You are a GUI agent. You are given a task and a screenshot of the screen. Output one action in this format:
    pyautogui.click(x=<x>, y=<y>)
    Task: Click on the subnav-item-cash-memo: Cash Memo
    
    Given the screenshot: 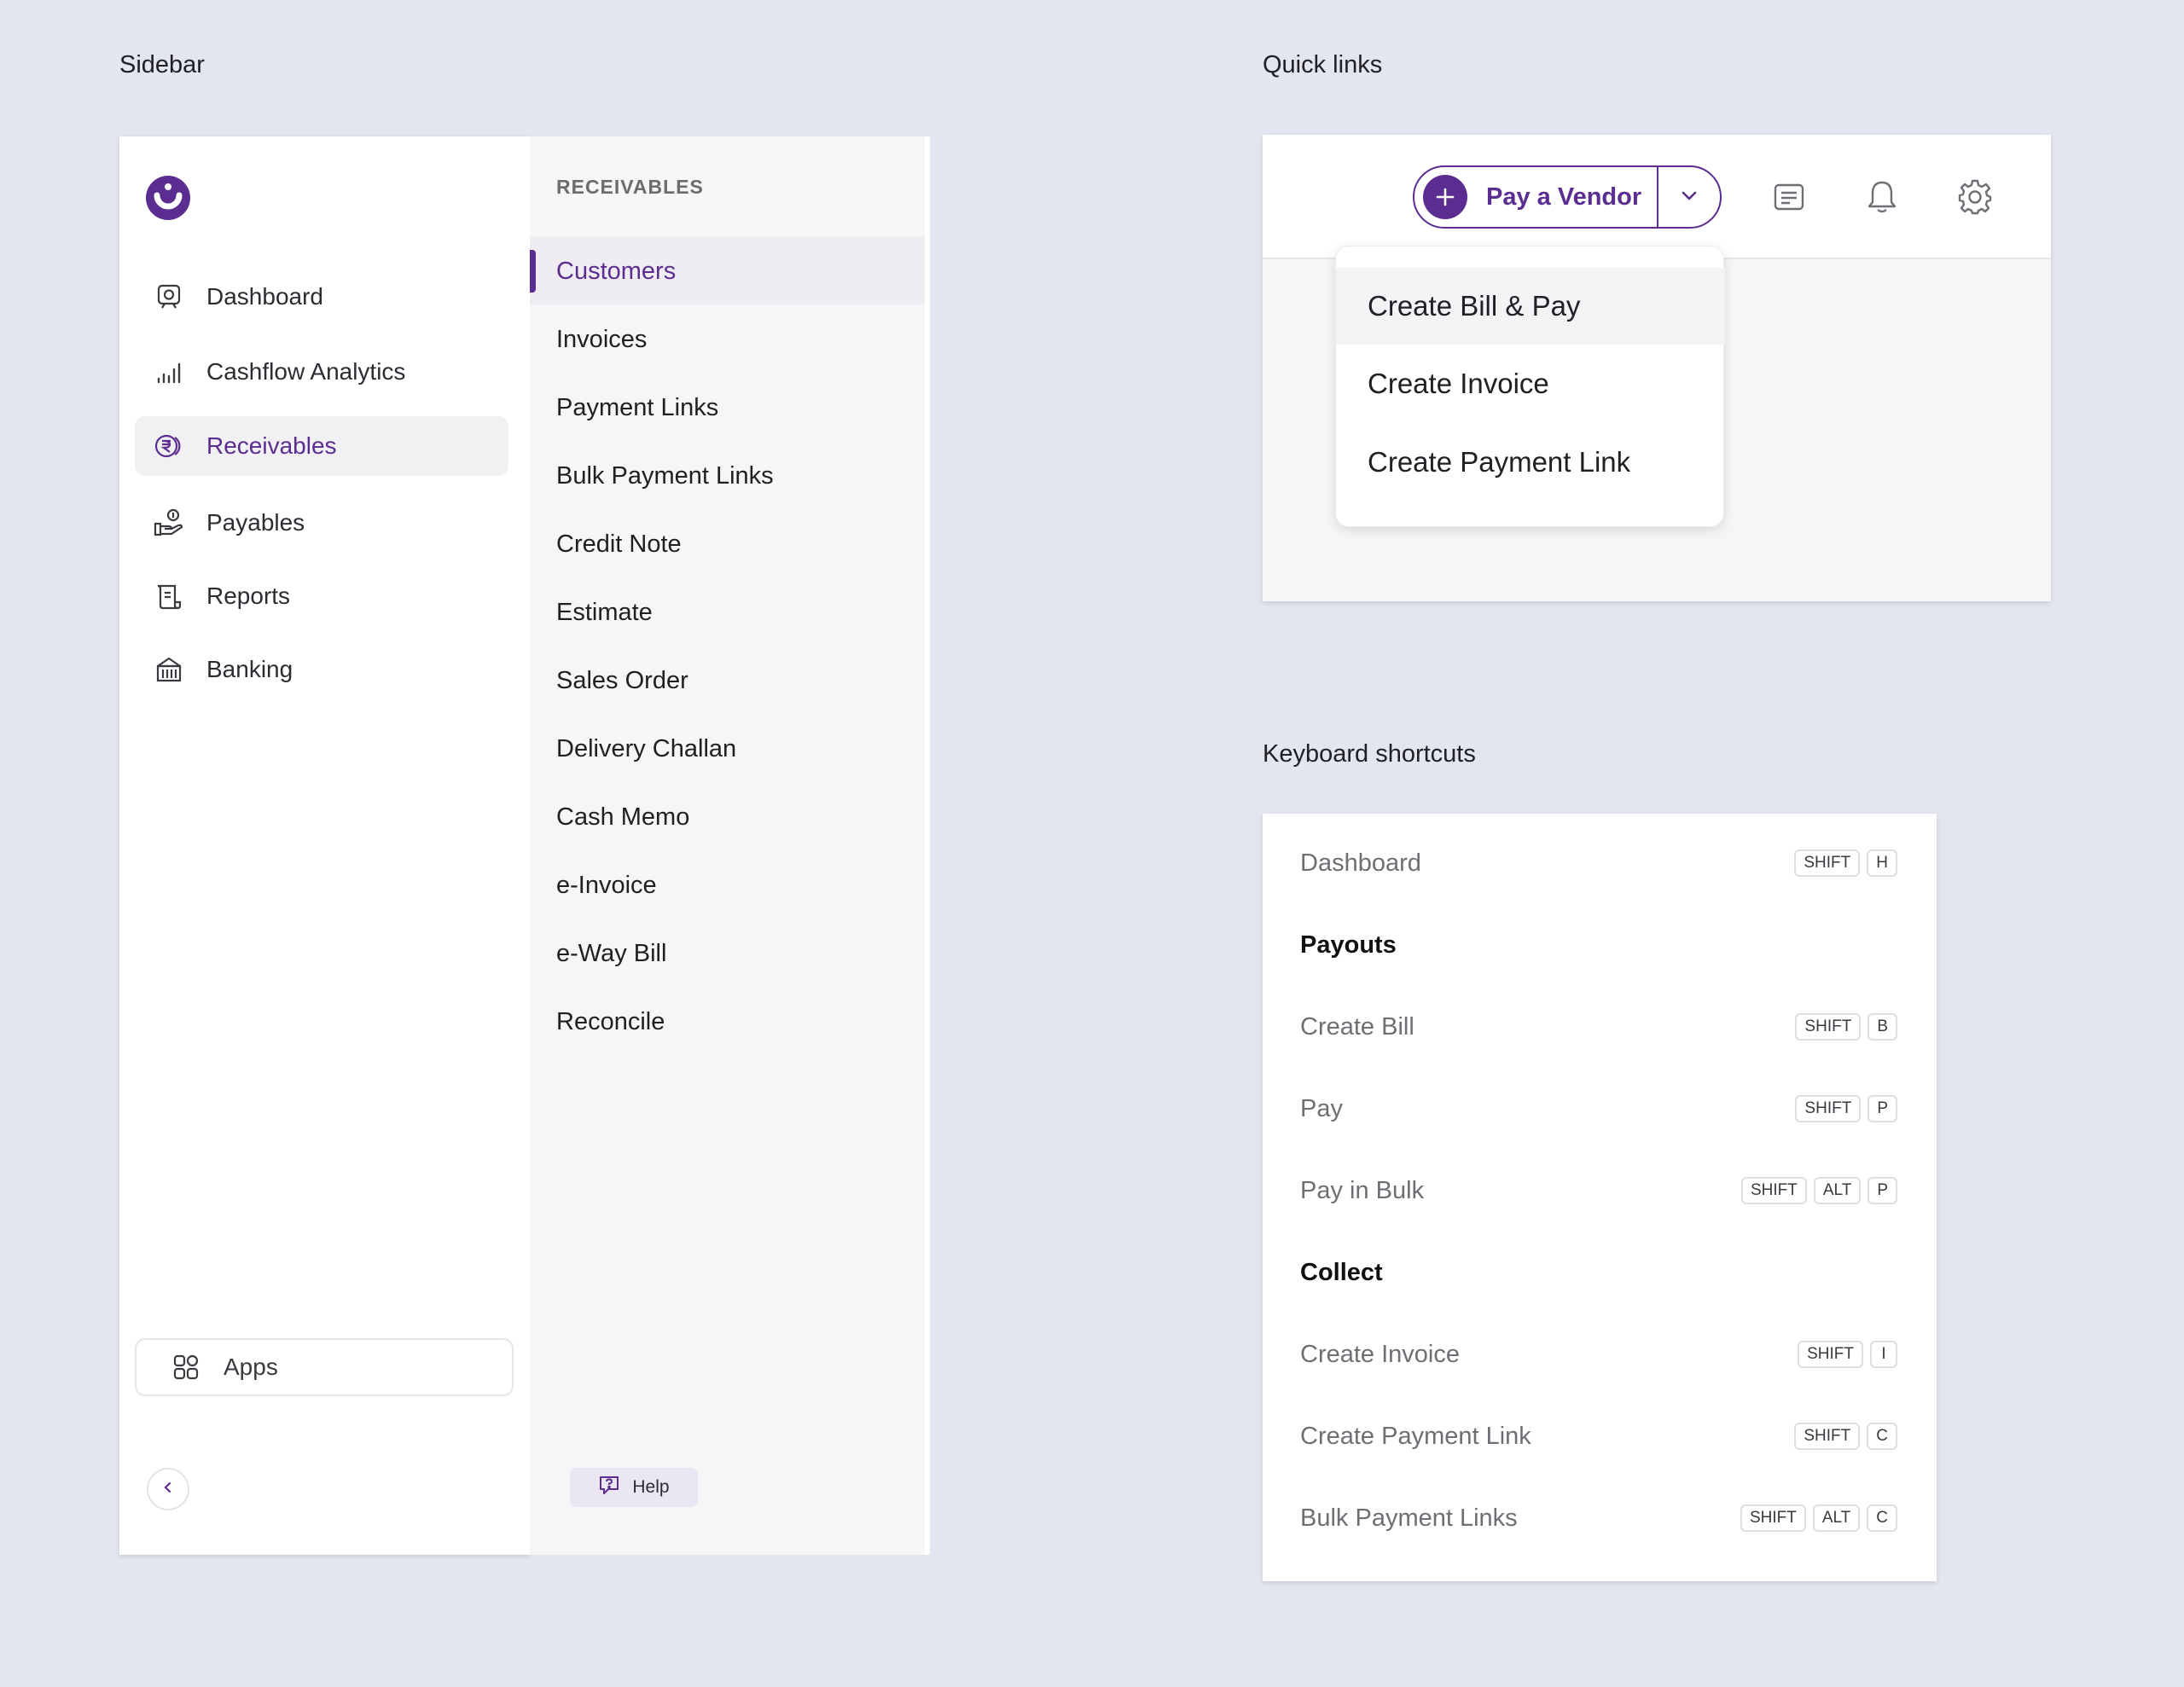 What is the action you would take?
    pyautogui.click(x=727, y=817)
    